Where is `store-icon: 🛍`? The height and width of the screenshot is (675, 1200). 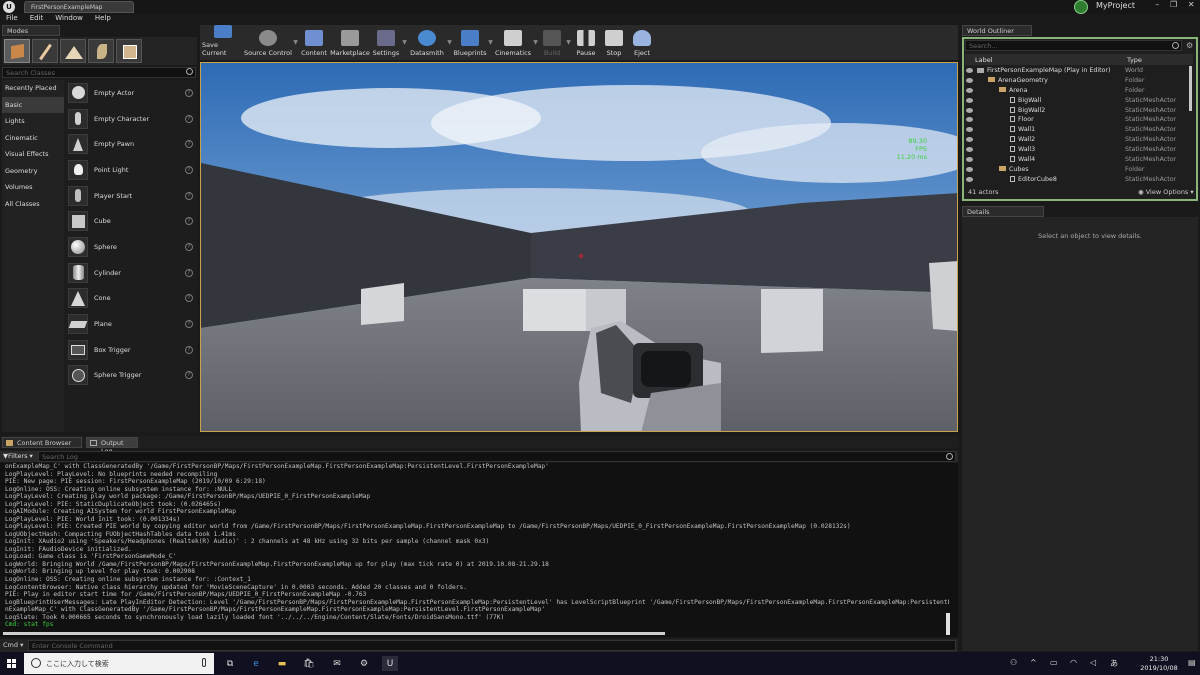 store-icon: 🛍 is located at coordinates (309, 663).